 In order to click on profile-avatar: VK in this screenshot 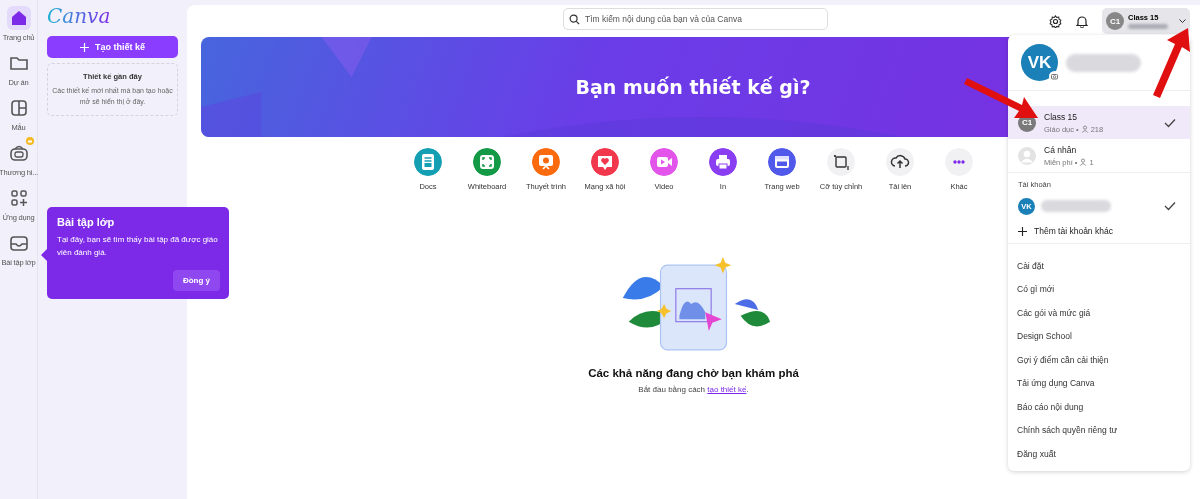, I will do `click(1039, 62)`.